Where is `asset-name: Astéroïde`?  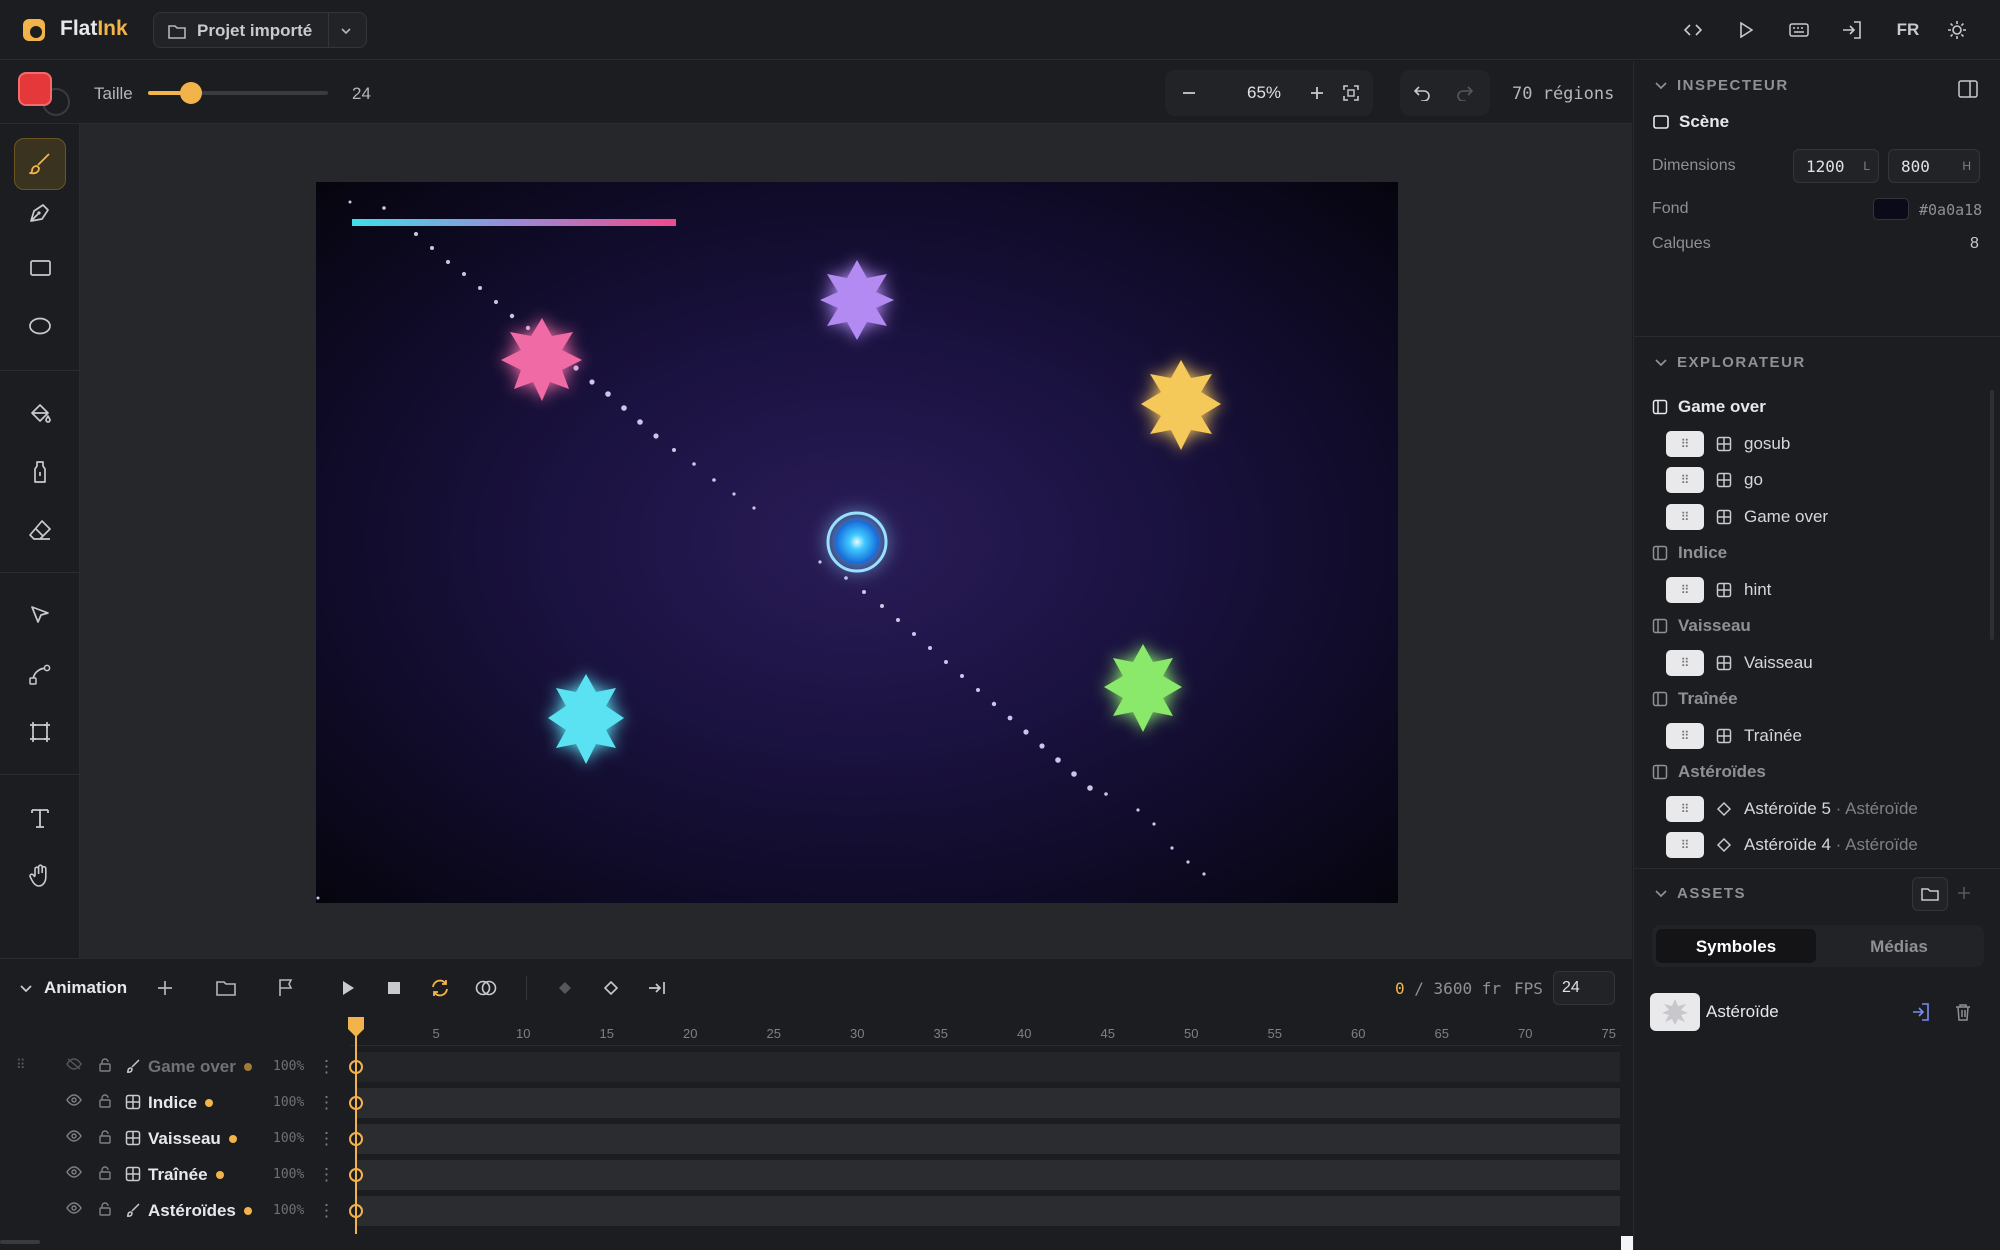 asset-name: Astéroïde is located at coordinates (1742, 1012).